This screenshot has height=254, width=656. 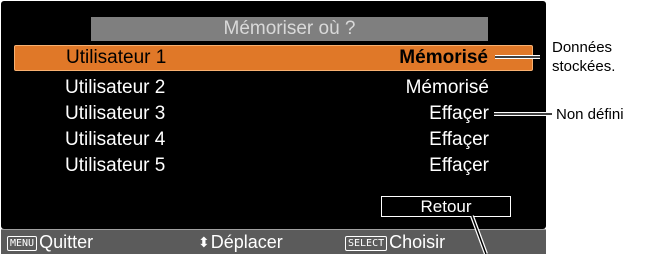 What do you see at coordinates (22, 243) in the screenshot?
I see `menu-key-icon: MENU` at bounding box center [22, 243].